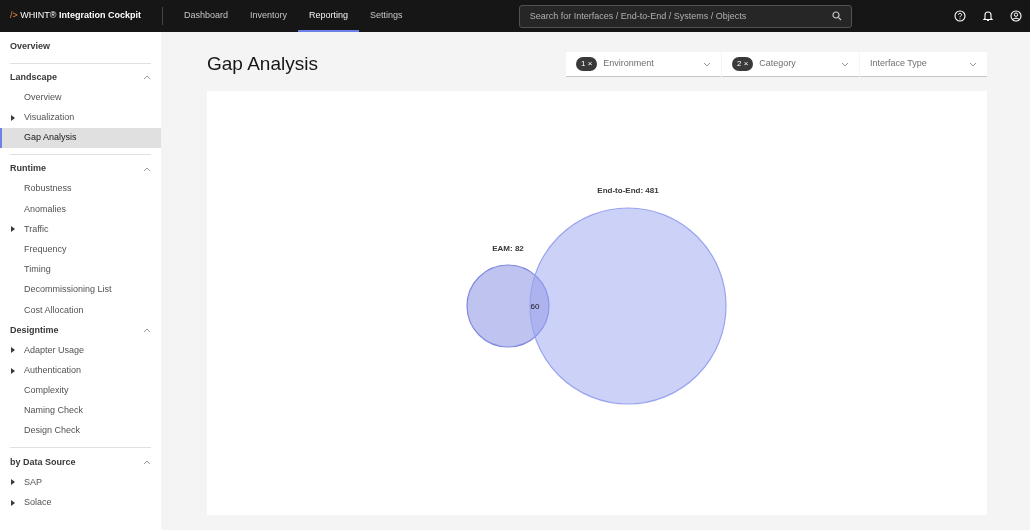 The image size is (1030, 530). I want to click on sidebar-item: Cost Allocation, so click(80, 310).